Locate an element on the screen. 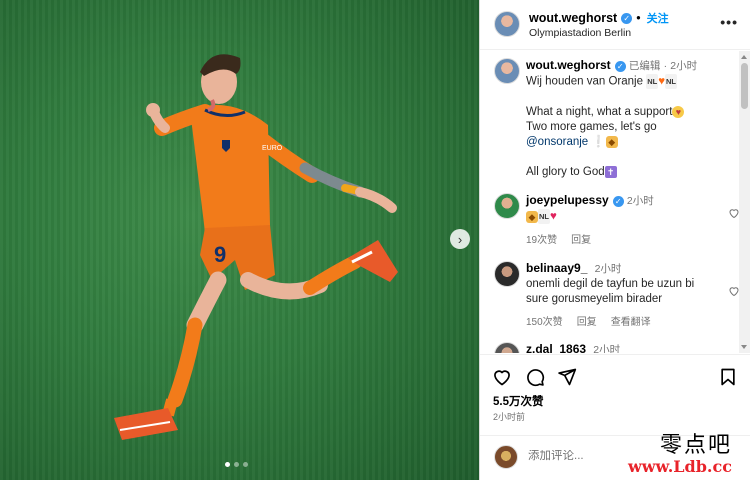  caption-mention-line: @onsoranje ❕ ◆ is located at coordinates (628, 142).